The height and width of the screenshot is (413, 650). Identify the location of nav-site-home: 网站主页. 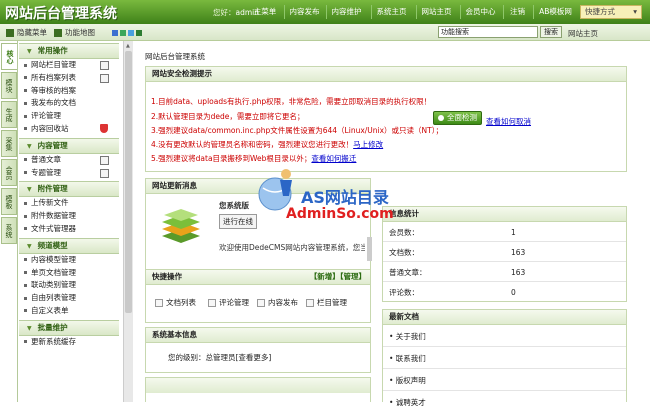
(436, 12).